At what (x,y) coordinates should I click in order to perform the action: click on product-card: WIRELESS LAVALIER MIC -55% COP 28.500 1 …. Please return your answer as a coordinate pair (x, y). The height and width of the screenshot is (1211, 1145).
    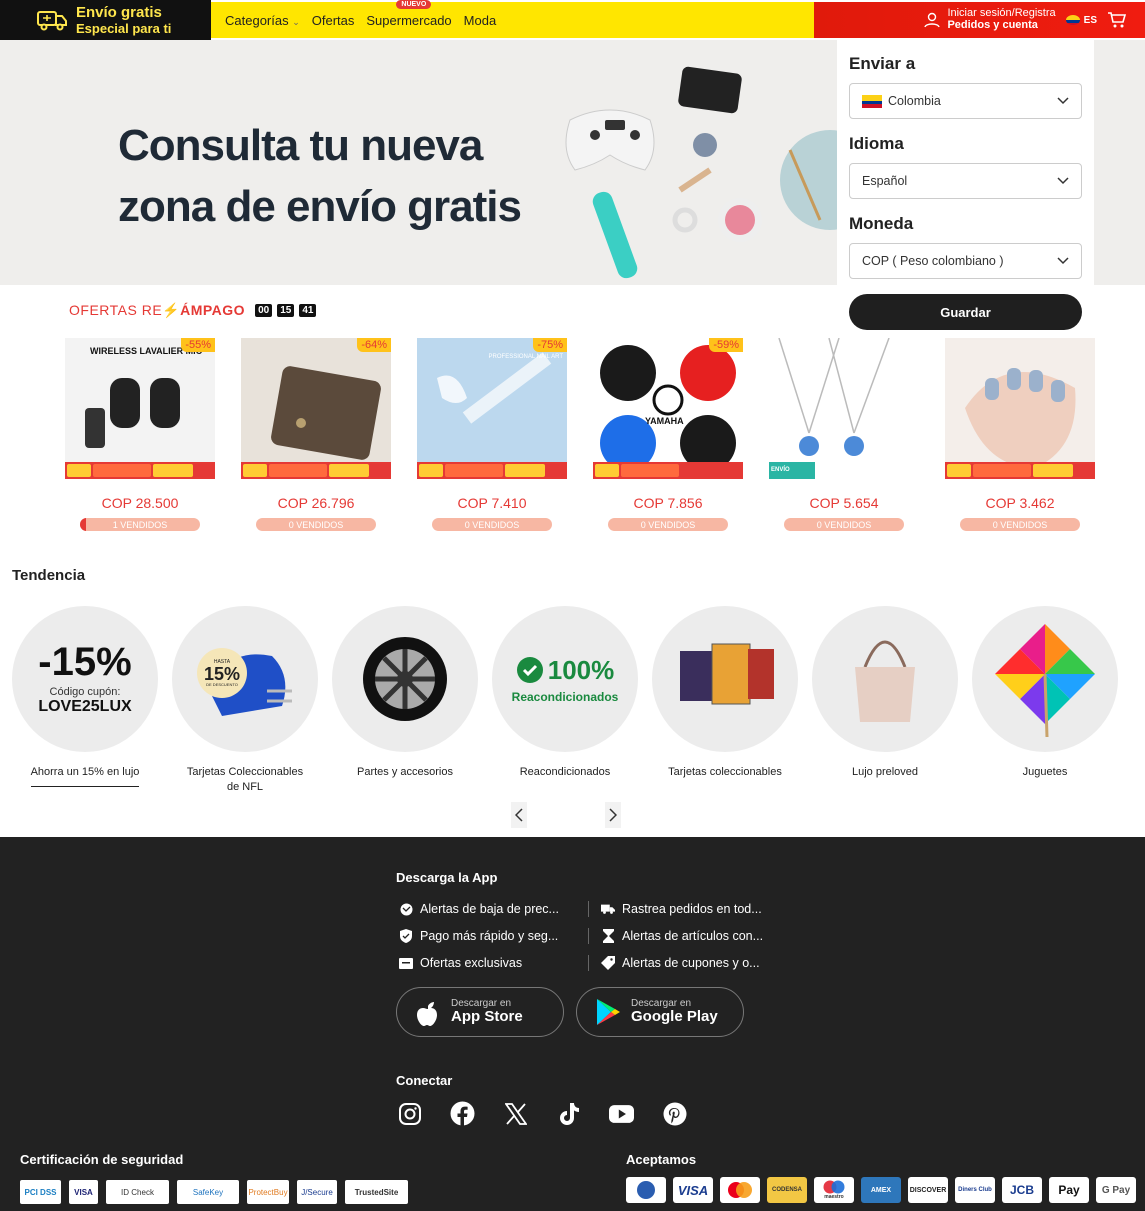
    Looking at the image, I should click on (140, 434).